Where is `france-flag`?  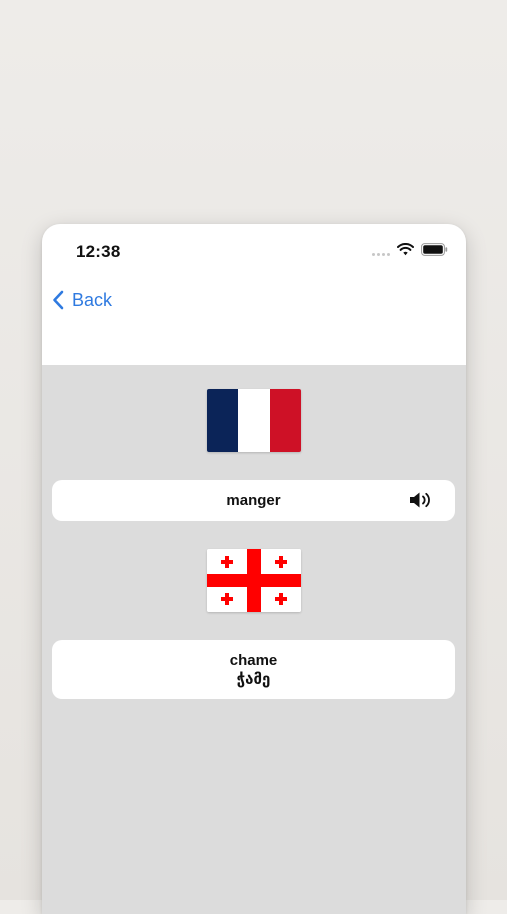 france-flag is located at coordinates (254, 420).